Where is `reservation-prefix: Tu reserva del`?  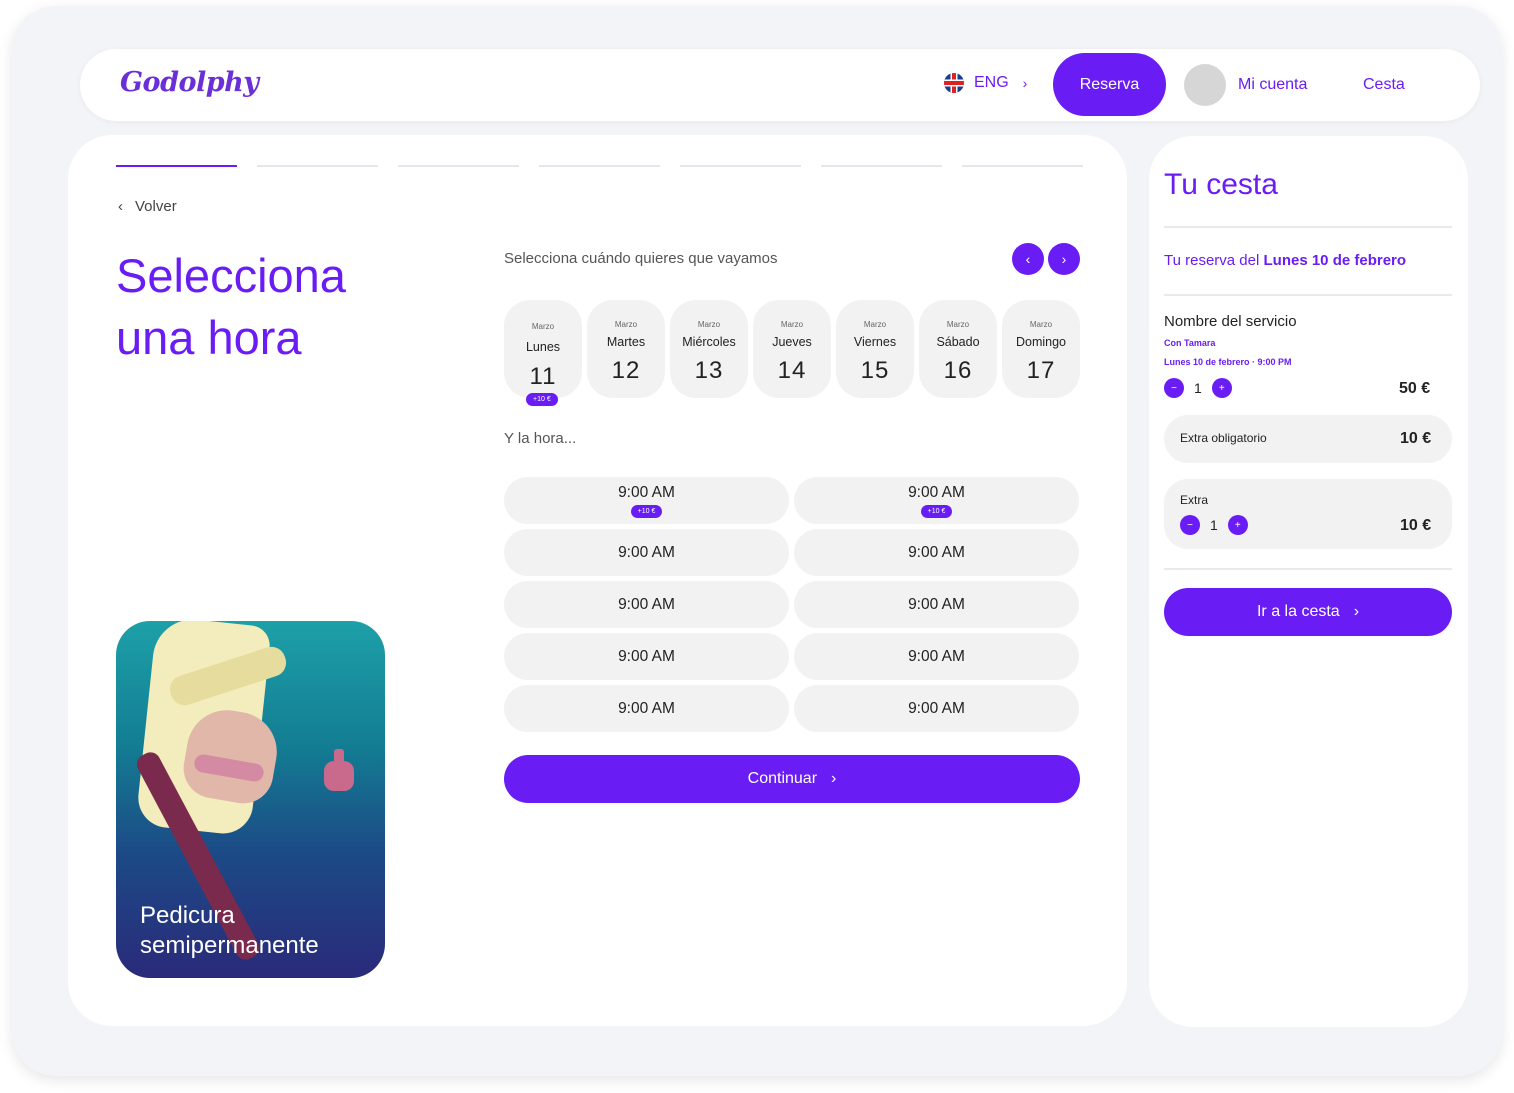
reservation-prefix: Tu reserva del is located at coordinates (1214, 260).